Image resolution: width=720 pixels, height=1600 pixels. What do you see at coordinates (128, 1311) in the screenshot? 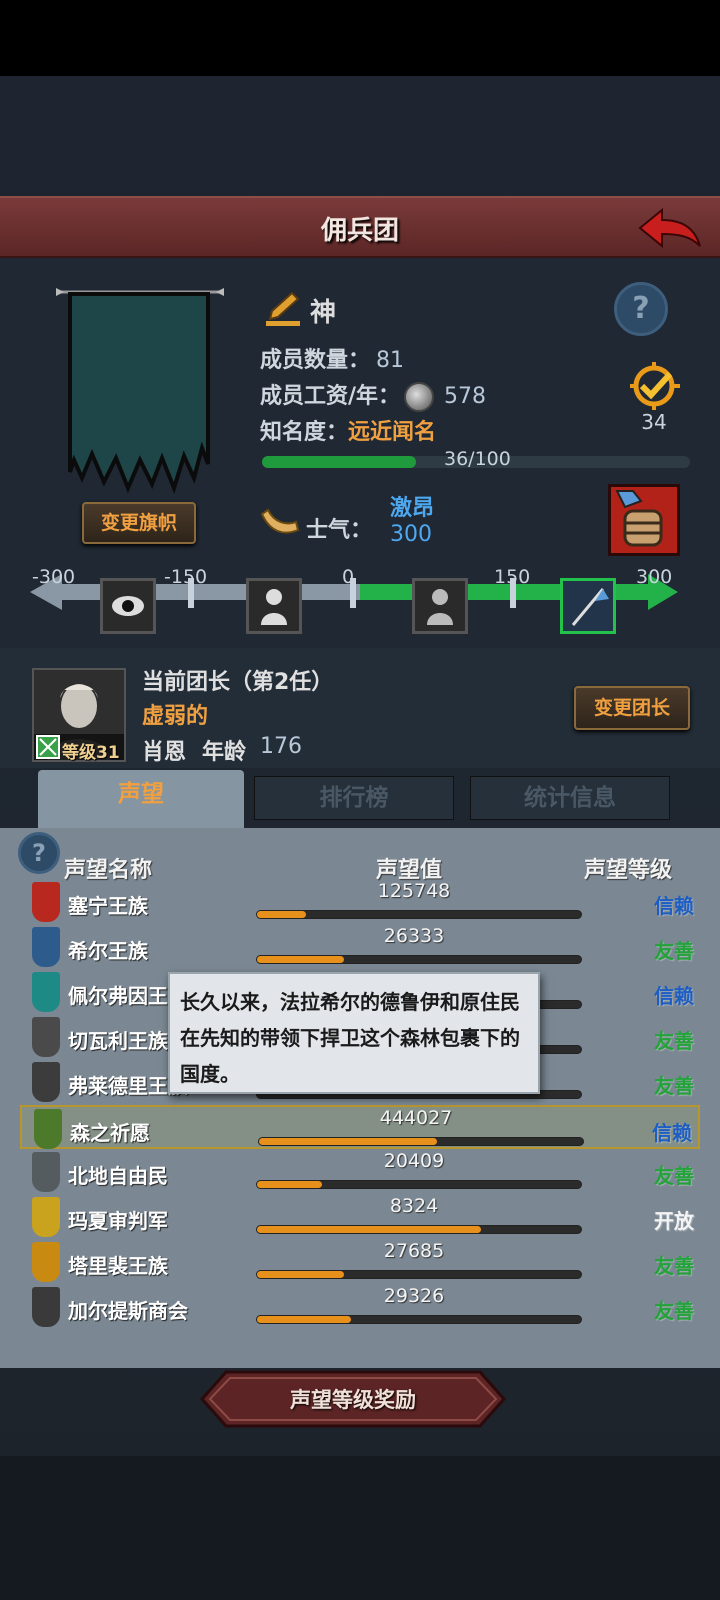
I see `faction-name: 加尔提斯商会` at bounding box center [128, 1311].